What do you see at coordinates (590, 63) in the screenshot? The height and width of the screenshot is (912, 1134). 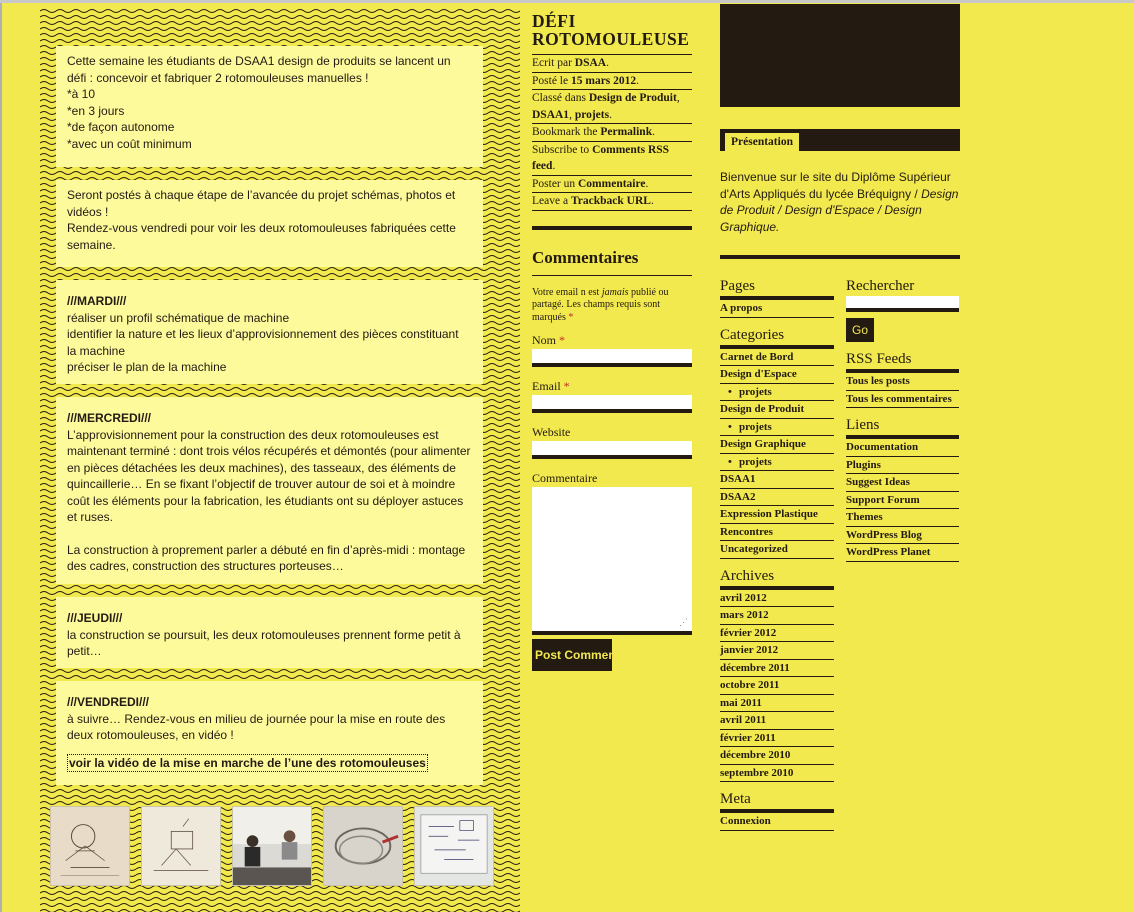 I see `author-link: DSAA` at bounding box center [590, 63].